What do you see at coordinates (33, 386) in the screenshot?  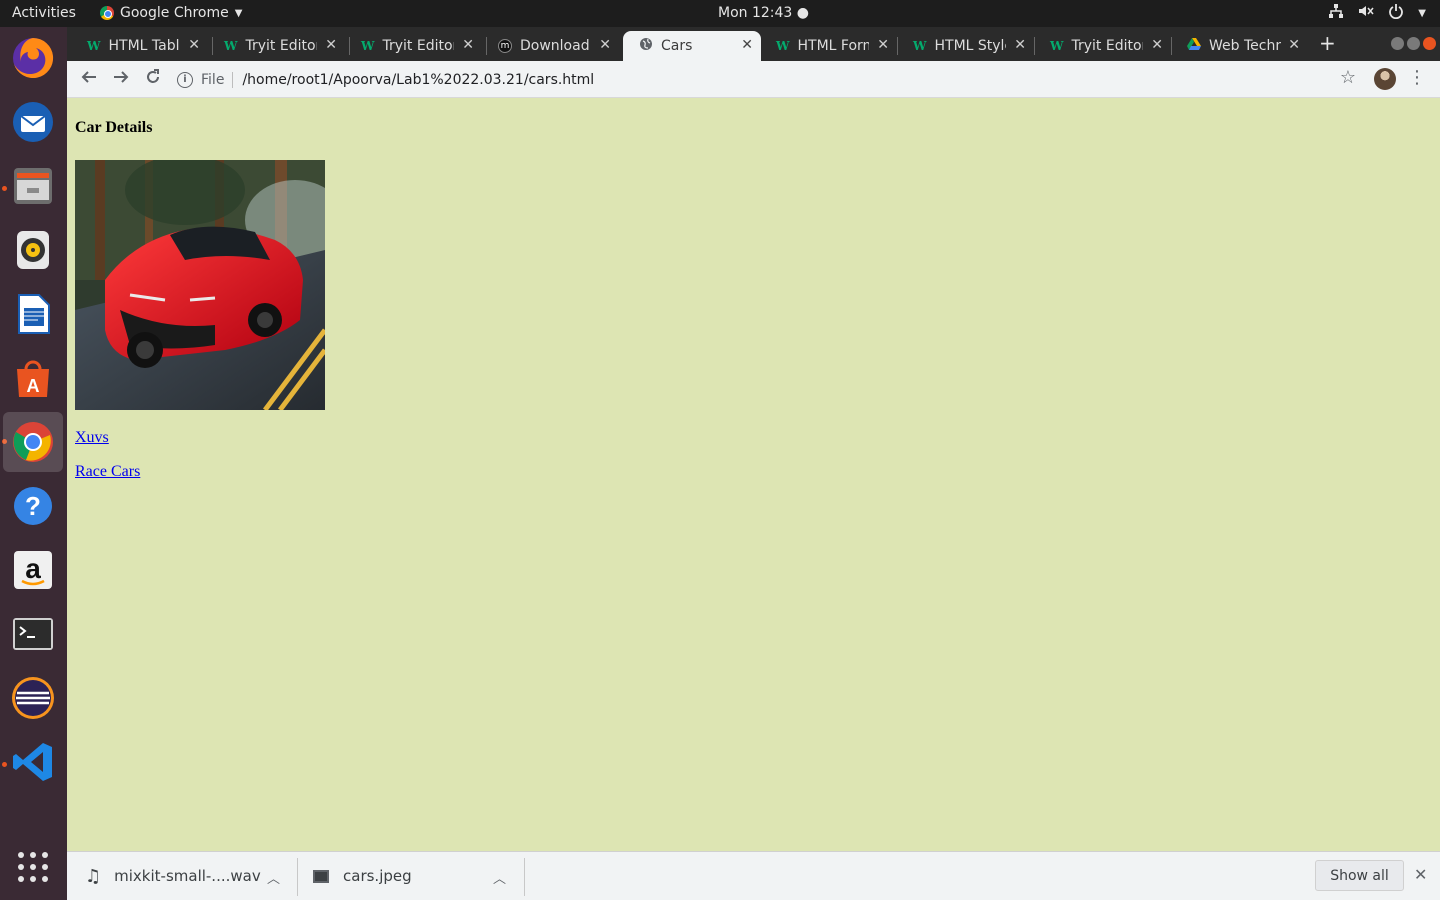 I see `svg-text: A` at bounding box center [33, 386].